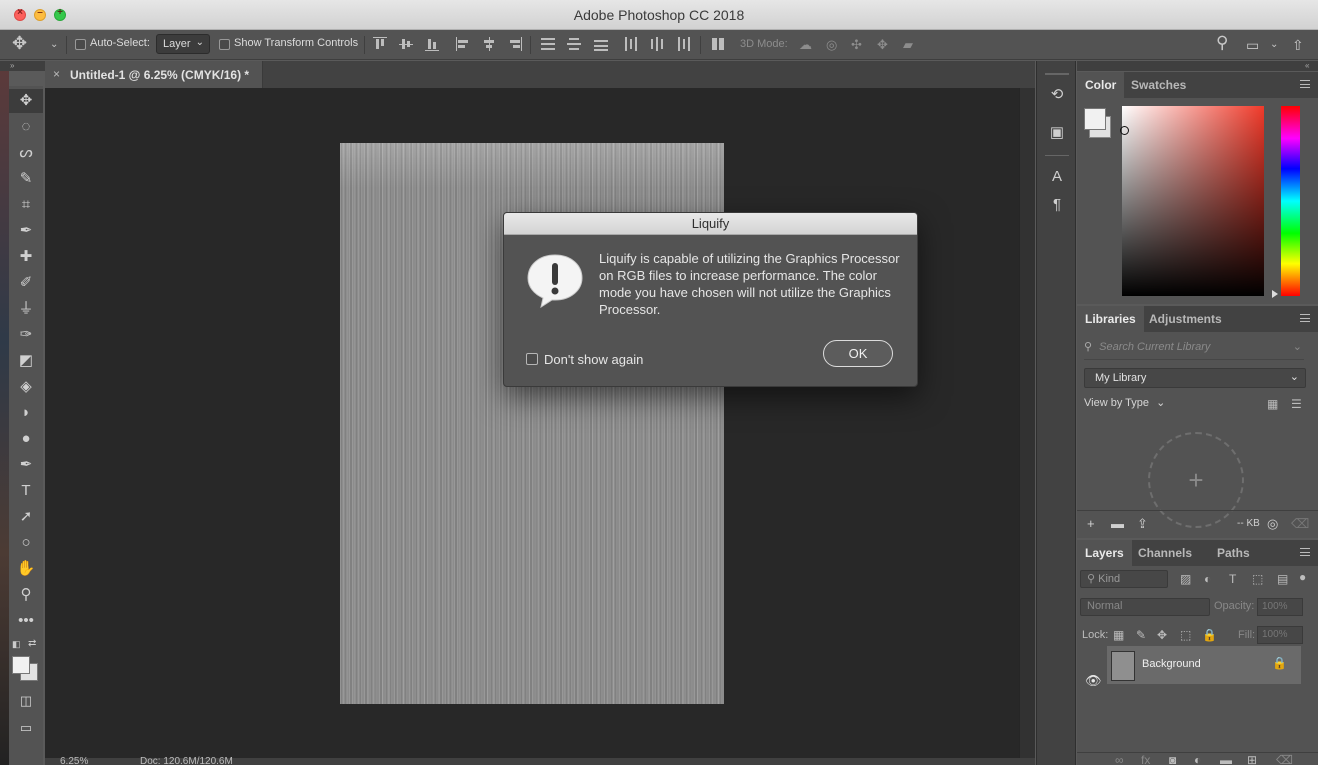  Describe the element at coordinates (26, 465) in the screenshot. I see `pen-tool-icon: ✒` at that location.